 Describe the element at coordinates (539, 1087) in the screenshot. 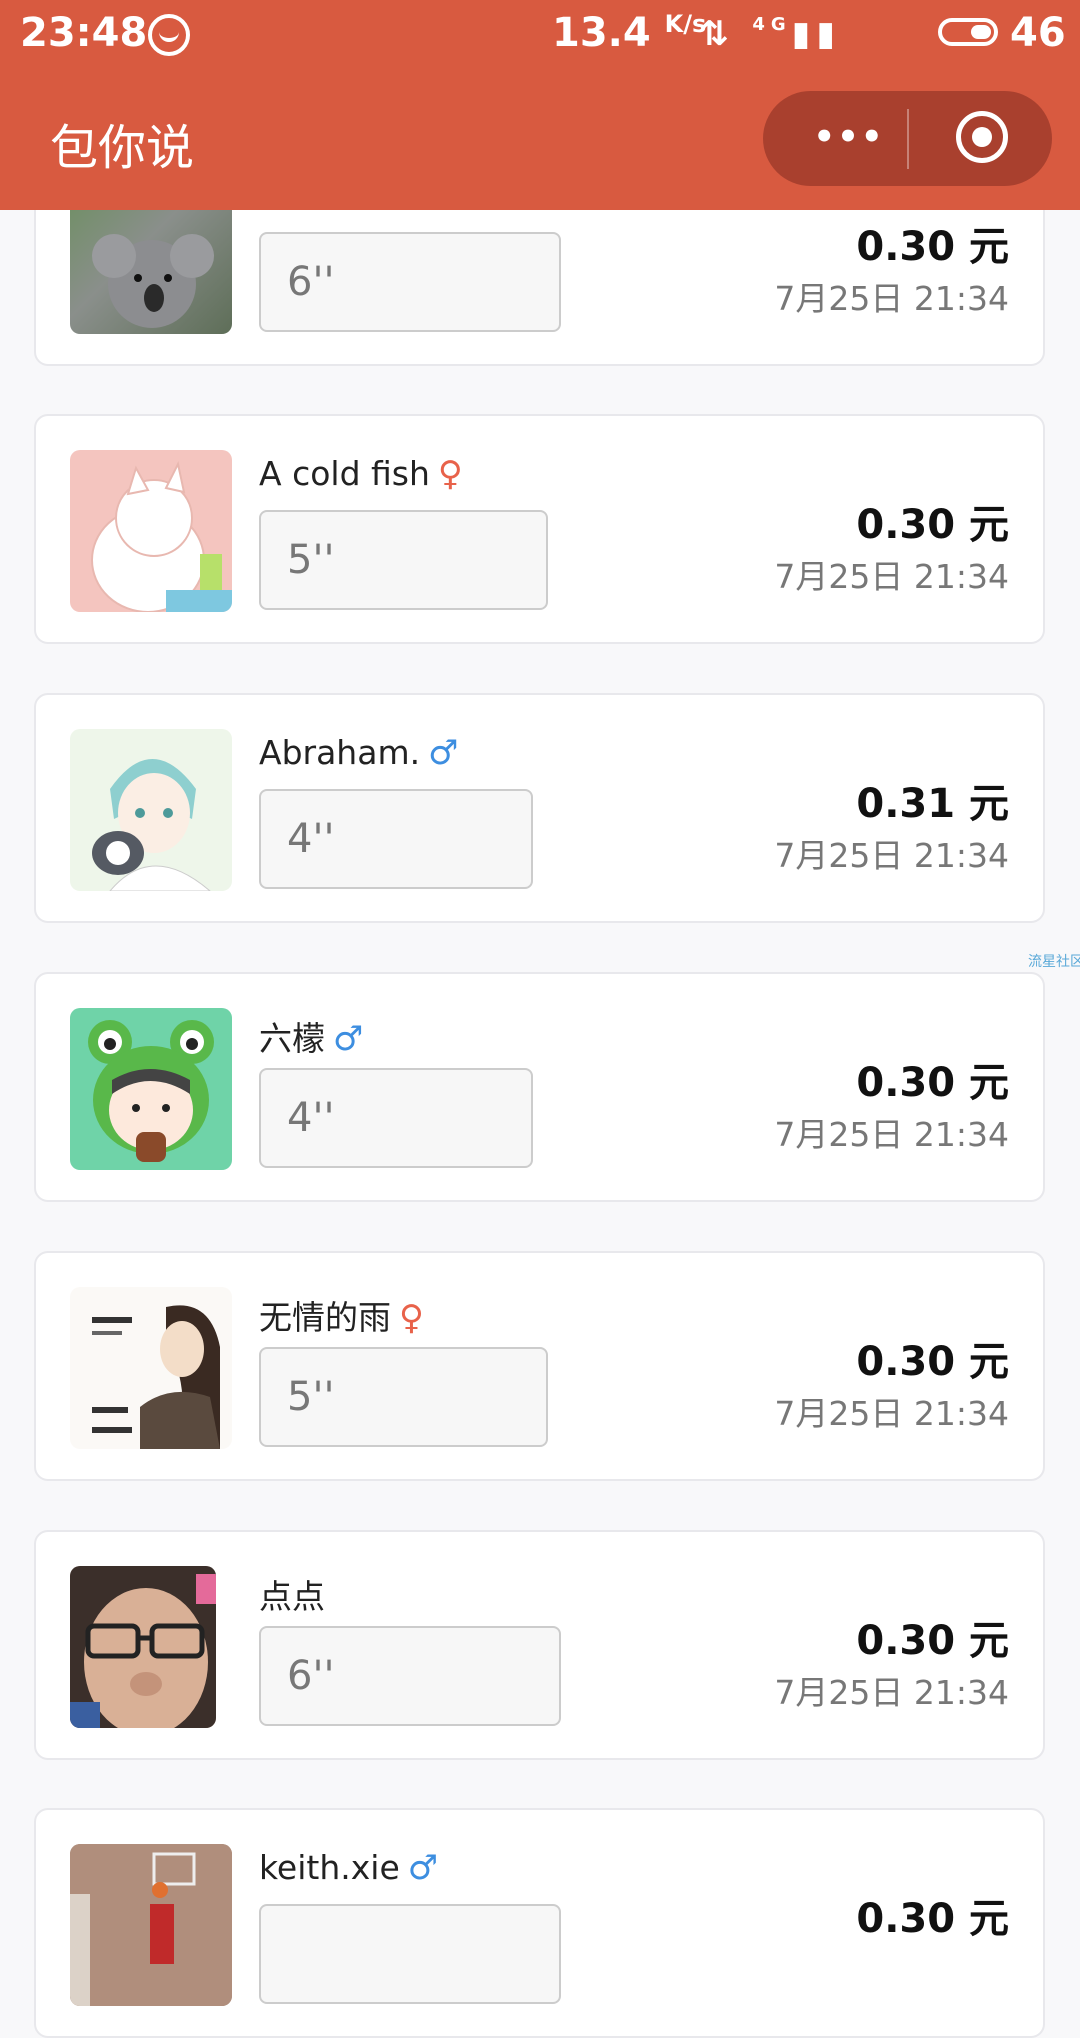

I see `list-item: 六檬 ♂ 4'' 0.30 元 7月25日 21:34` at that location.